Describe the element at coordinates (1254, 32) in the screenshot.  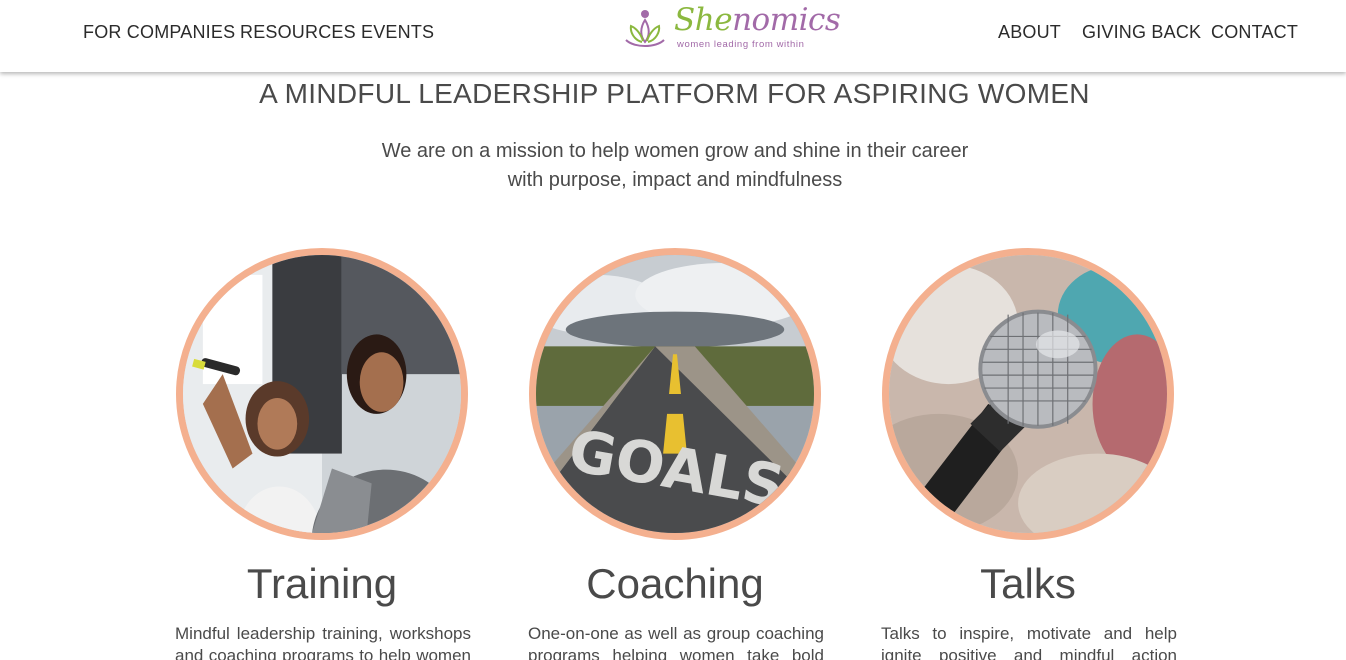
I see `nav-contact: CONTACT` at that location.